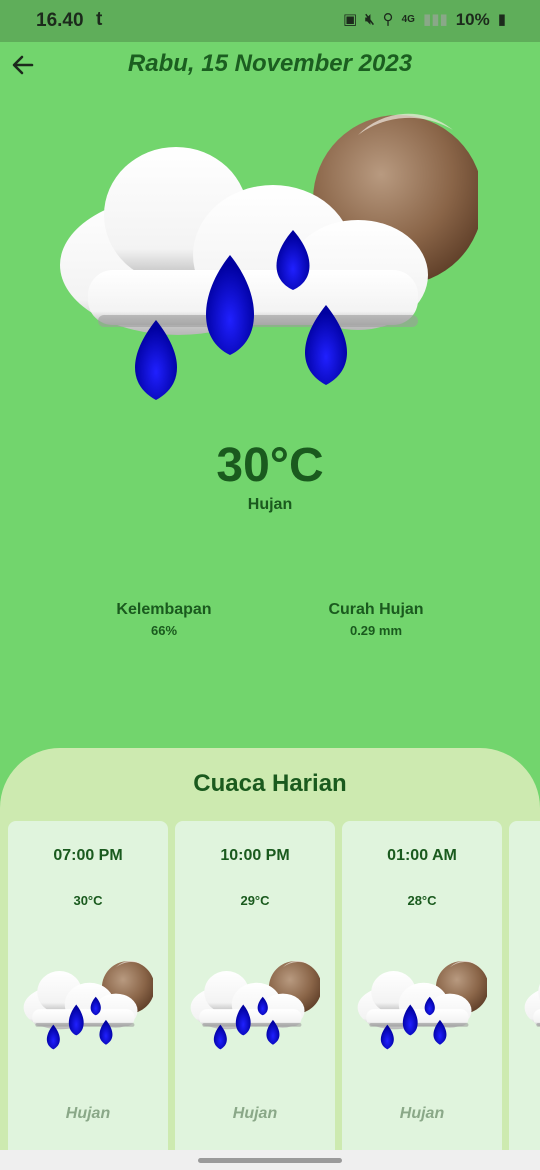 Image resolution: width=540 pixels, height=1170 pixels. Describe the element at coordinates (422, 900) in the screenshot. I see `forecast-temperature: 28°C` at that location.